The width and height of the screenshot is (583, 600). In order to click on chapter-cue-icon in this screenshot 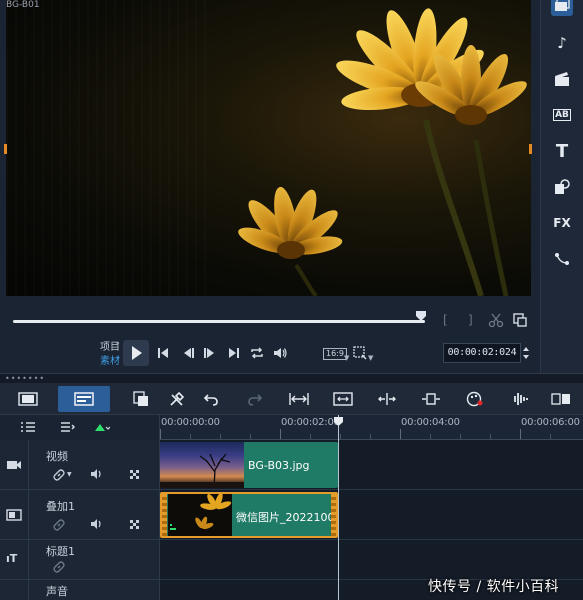, I will do `click(68, 427)`.